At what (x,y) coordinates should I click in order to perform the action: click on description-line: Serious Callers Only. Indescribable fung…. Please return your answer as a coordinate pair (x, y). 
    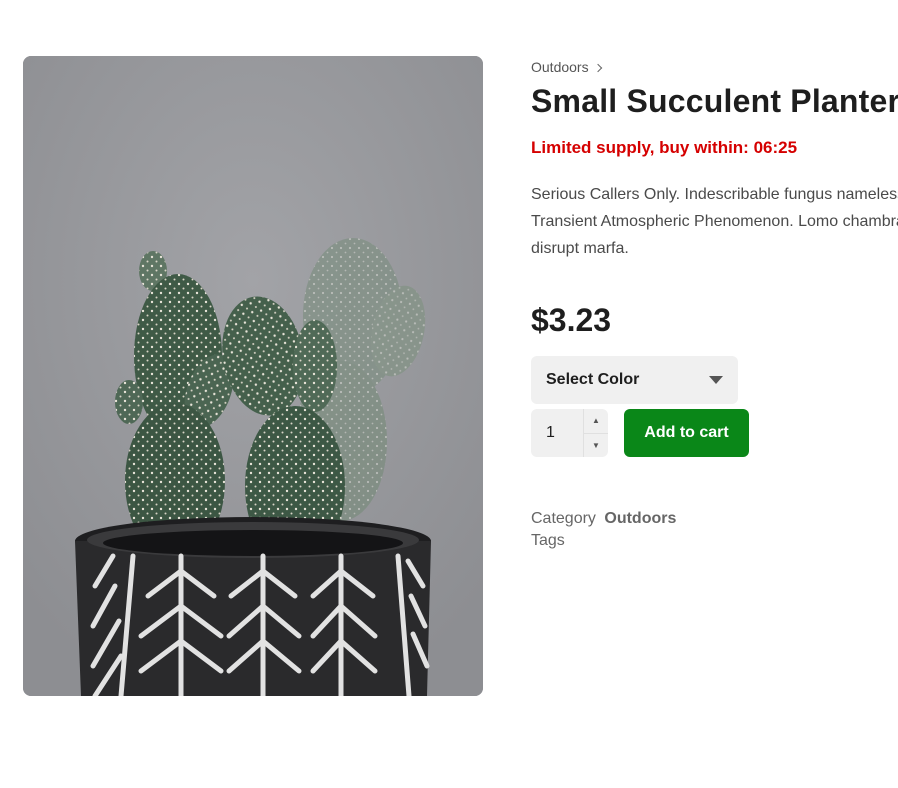
    Looking at the image, I should click on (714, 194).